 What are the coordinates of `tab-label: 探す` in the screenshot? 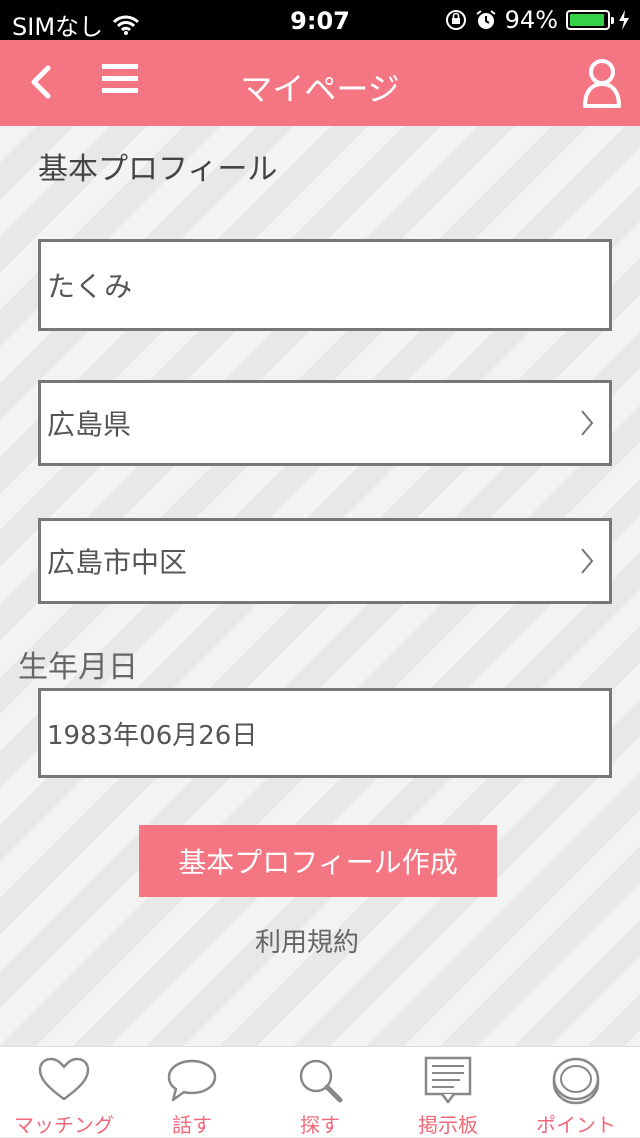 It's located at (320, 1125).